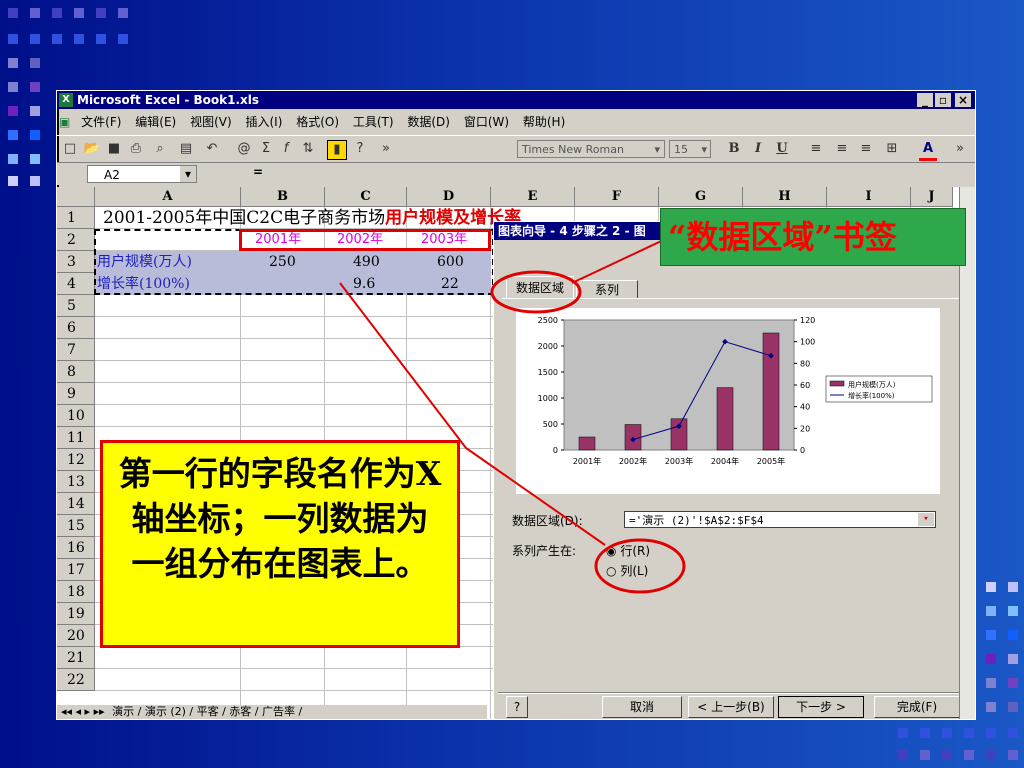 The image size is (1024, 768). Describe the element at coordinates (76, 460) in the screenshot. I see `row-header-12: 12` at that location.